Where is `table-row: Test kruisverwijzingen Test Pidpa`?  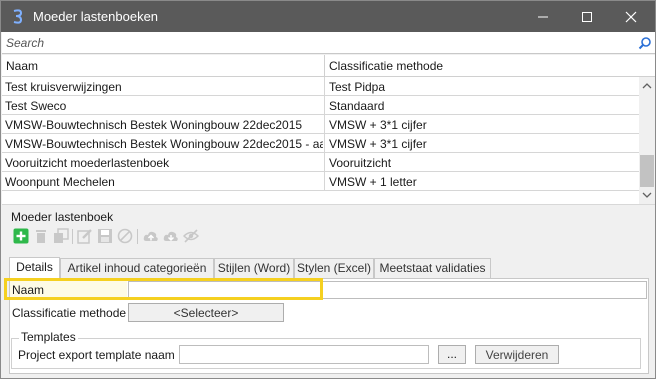 table-row: Test kruisverwijzingen Test Pidpa is located at coordinates (320, 86).